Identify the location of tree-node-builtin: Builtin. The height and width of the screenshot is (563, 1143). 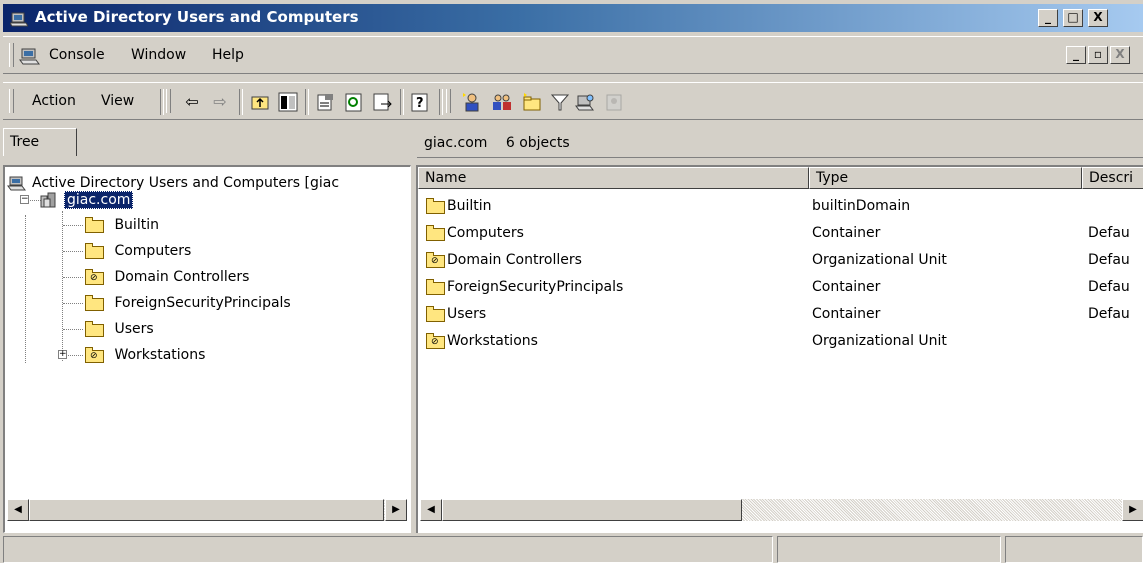
(122, 225).